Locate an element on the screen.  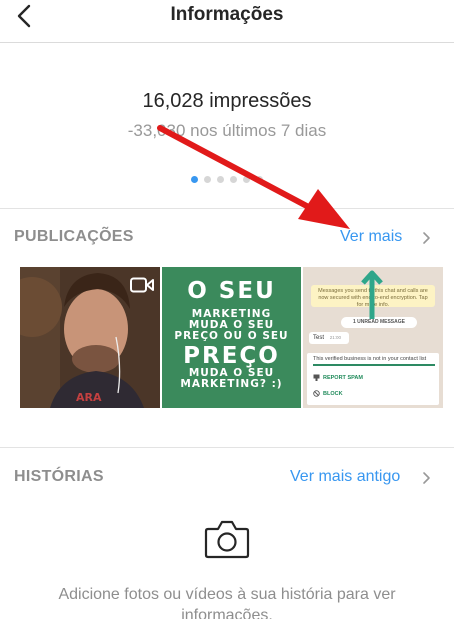
impressions-count: 16,028 impressões is located at coordinates (227, 101).